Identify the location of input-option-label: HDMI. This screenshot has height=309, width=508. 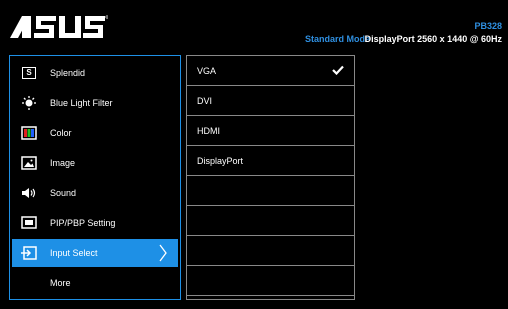
(208, 130).